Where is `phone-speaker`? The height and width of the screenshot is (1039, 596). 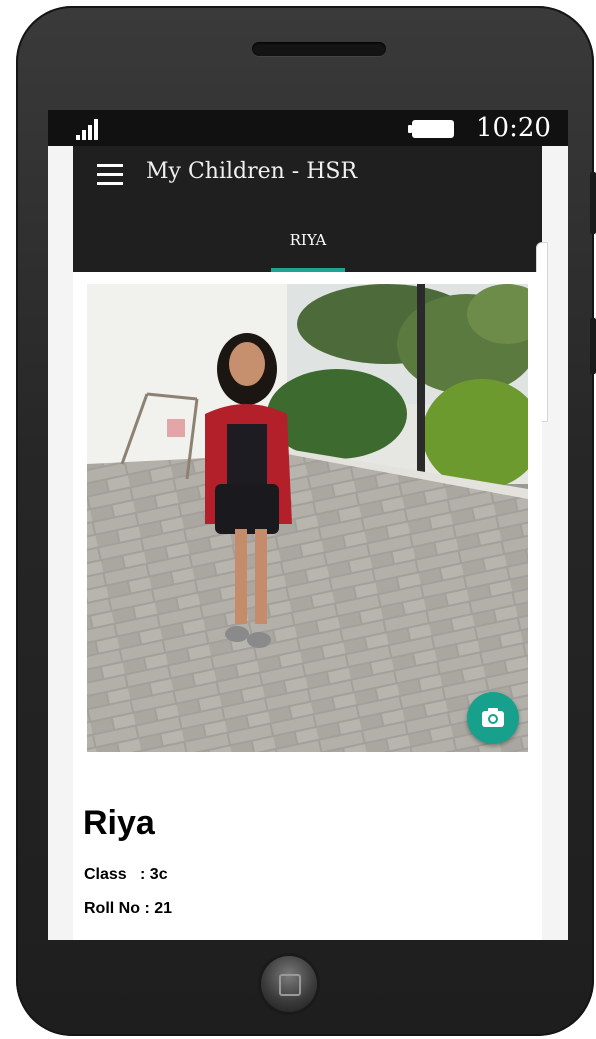 phone-speaker is located at coordinates (319, 49).